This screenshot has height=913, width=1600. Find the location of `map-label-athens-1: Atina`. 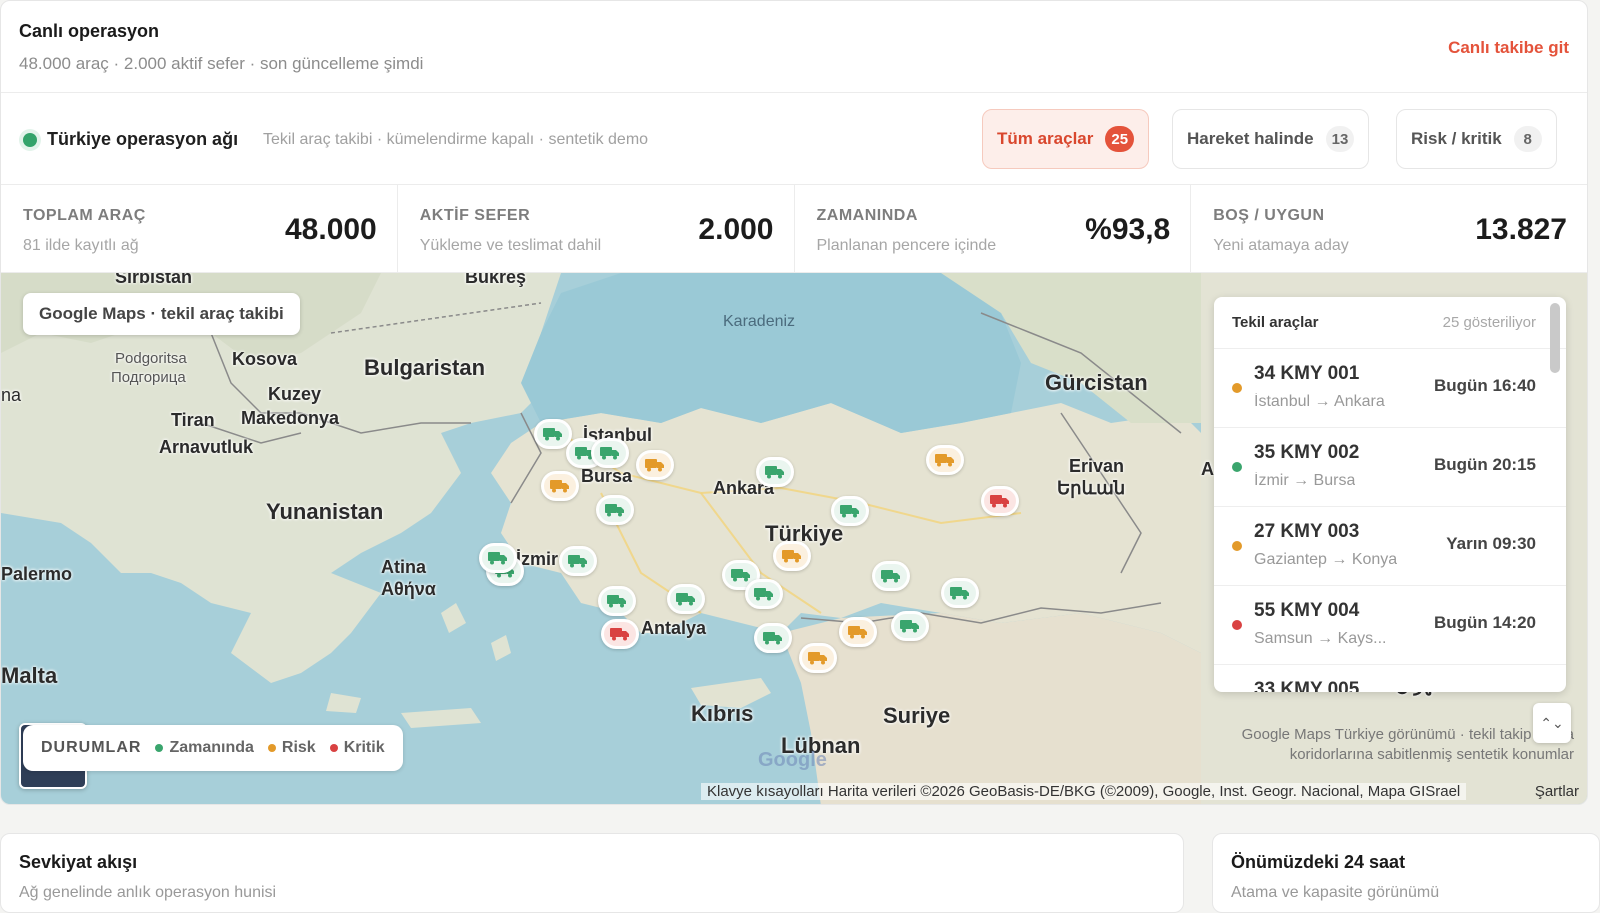

map-label-athens-1: Atina is located at coordinates (403, 567).